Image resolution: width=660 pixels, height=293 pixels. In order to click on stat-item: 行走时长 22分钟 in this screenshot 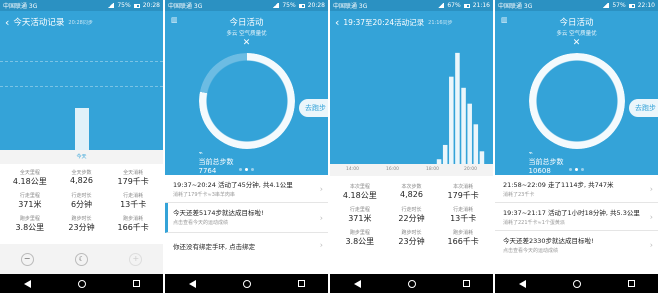, I will do `click(411, 215)`.